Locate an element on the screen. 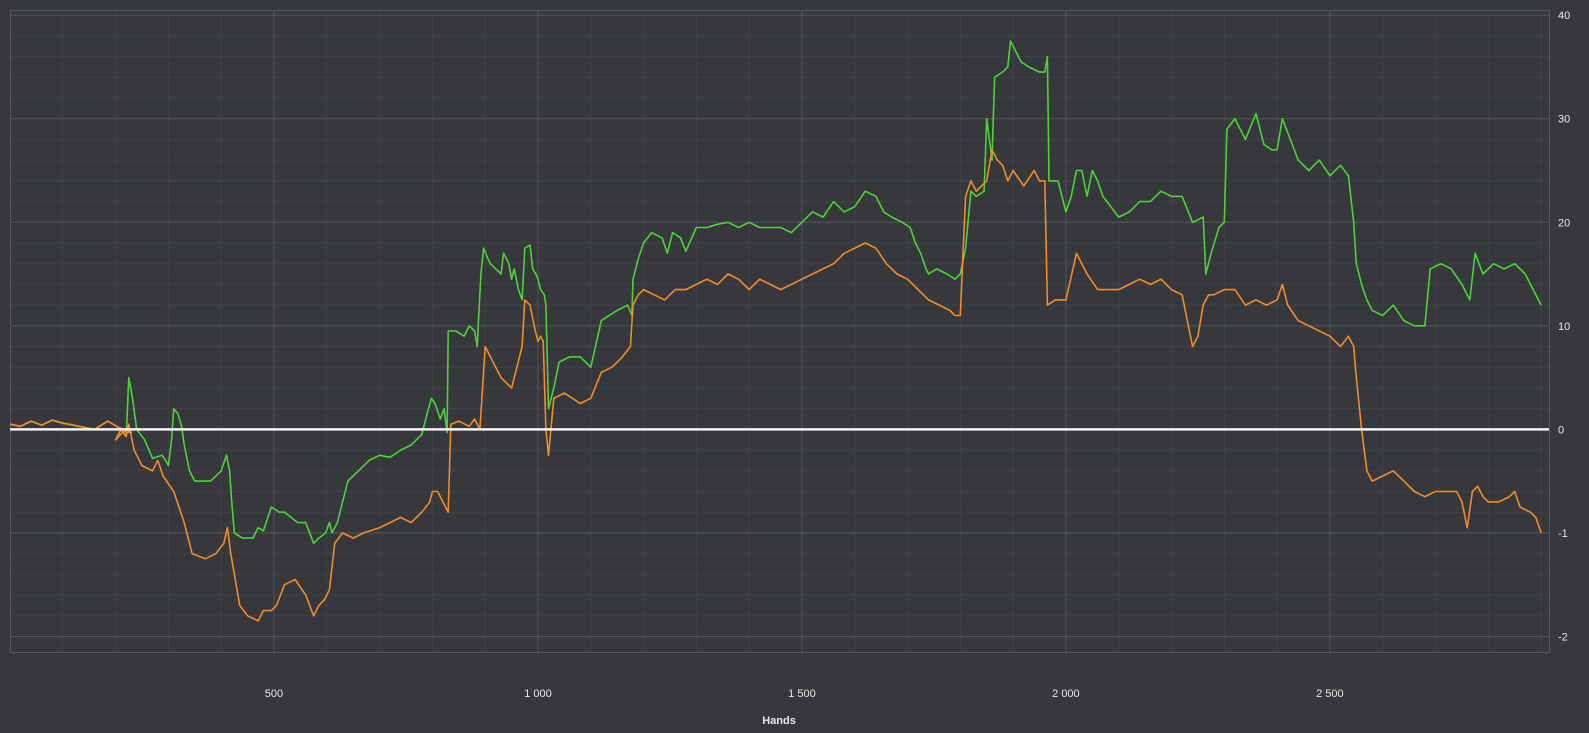 This screenshot has height=733, width=1589. y-tick-label: 0 is located at coordinates (1561, 430).